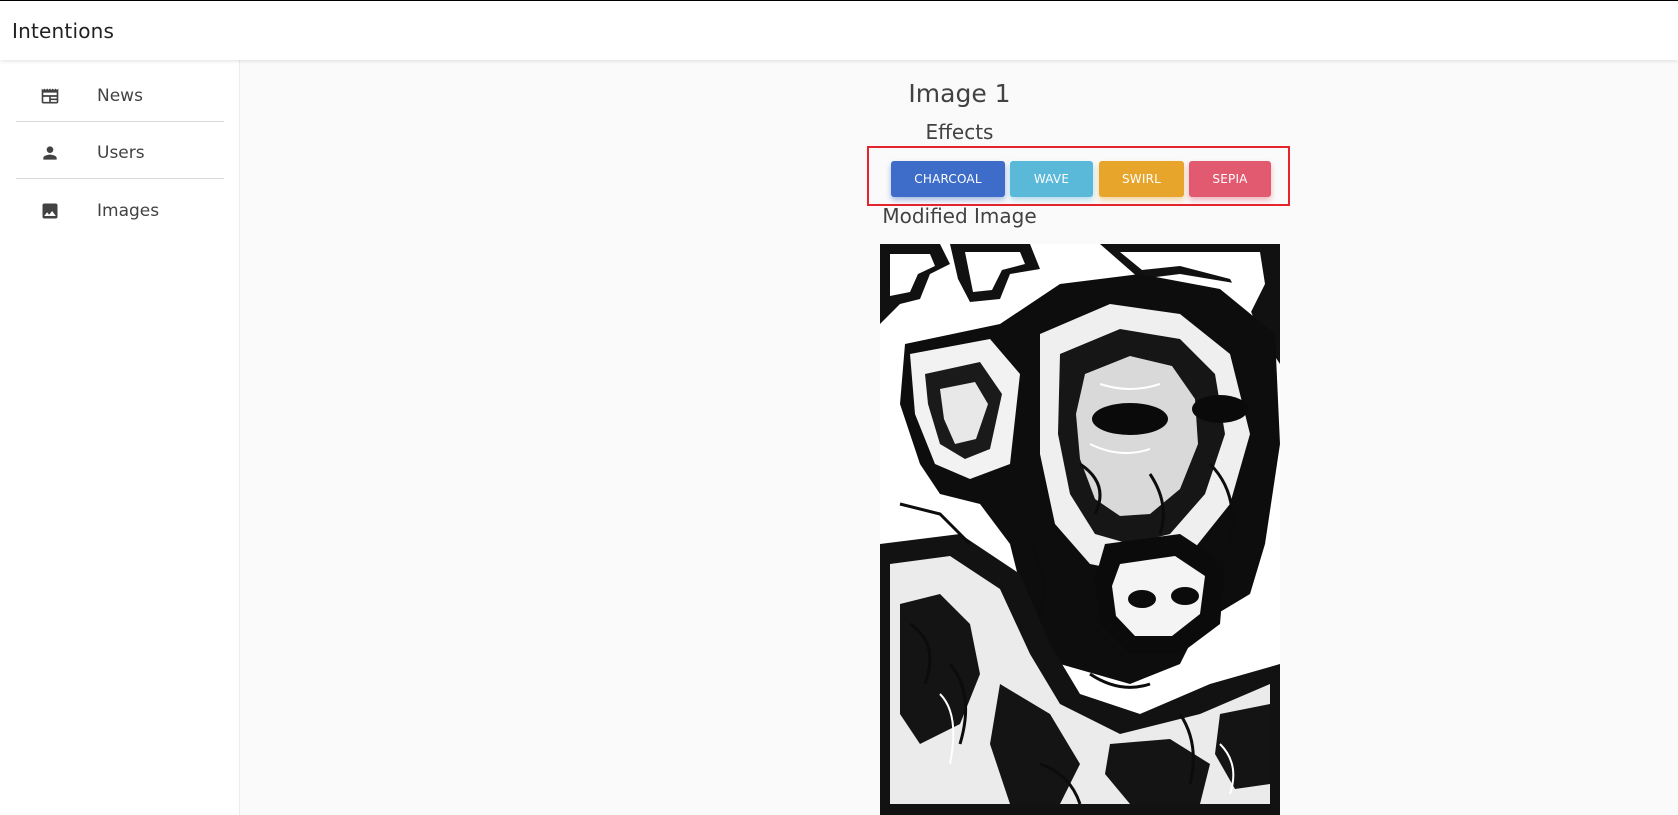 This screenshot has height=815, width=1678. I want to click on effects-button-group: CHARCOAL WAVE SWIRL SEPIA, so click(1078, 176).